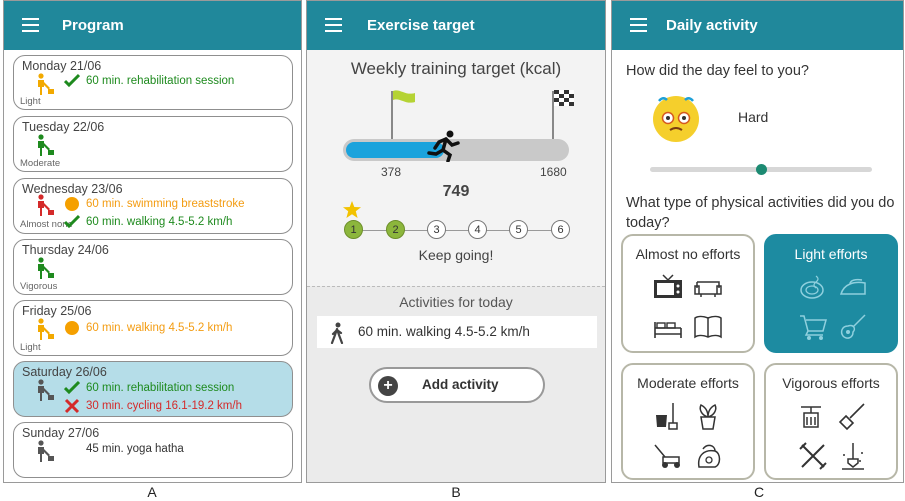  Describe the element at coordinates (753, 117) in the screenshot. I see `feeling-value: Hard` at that location.